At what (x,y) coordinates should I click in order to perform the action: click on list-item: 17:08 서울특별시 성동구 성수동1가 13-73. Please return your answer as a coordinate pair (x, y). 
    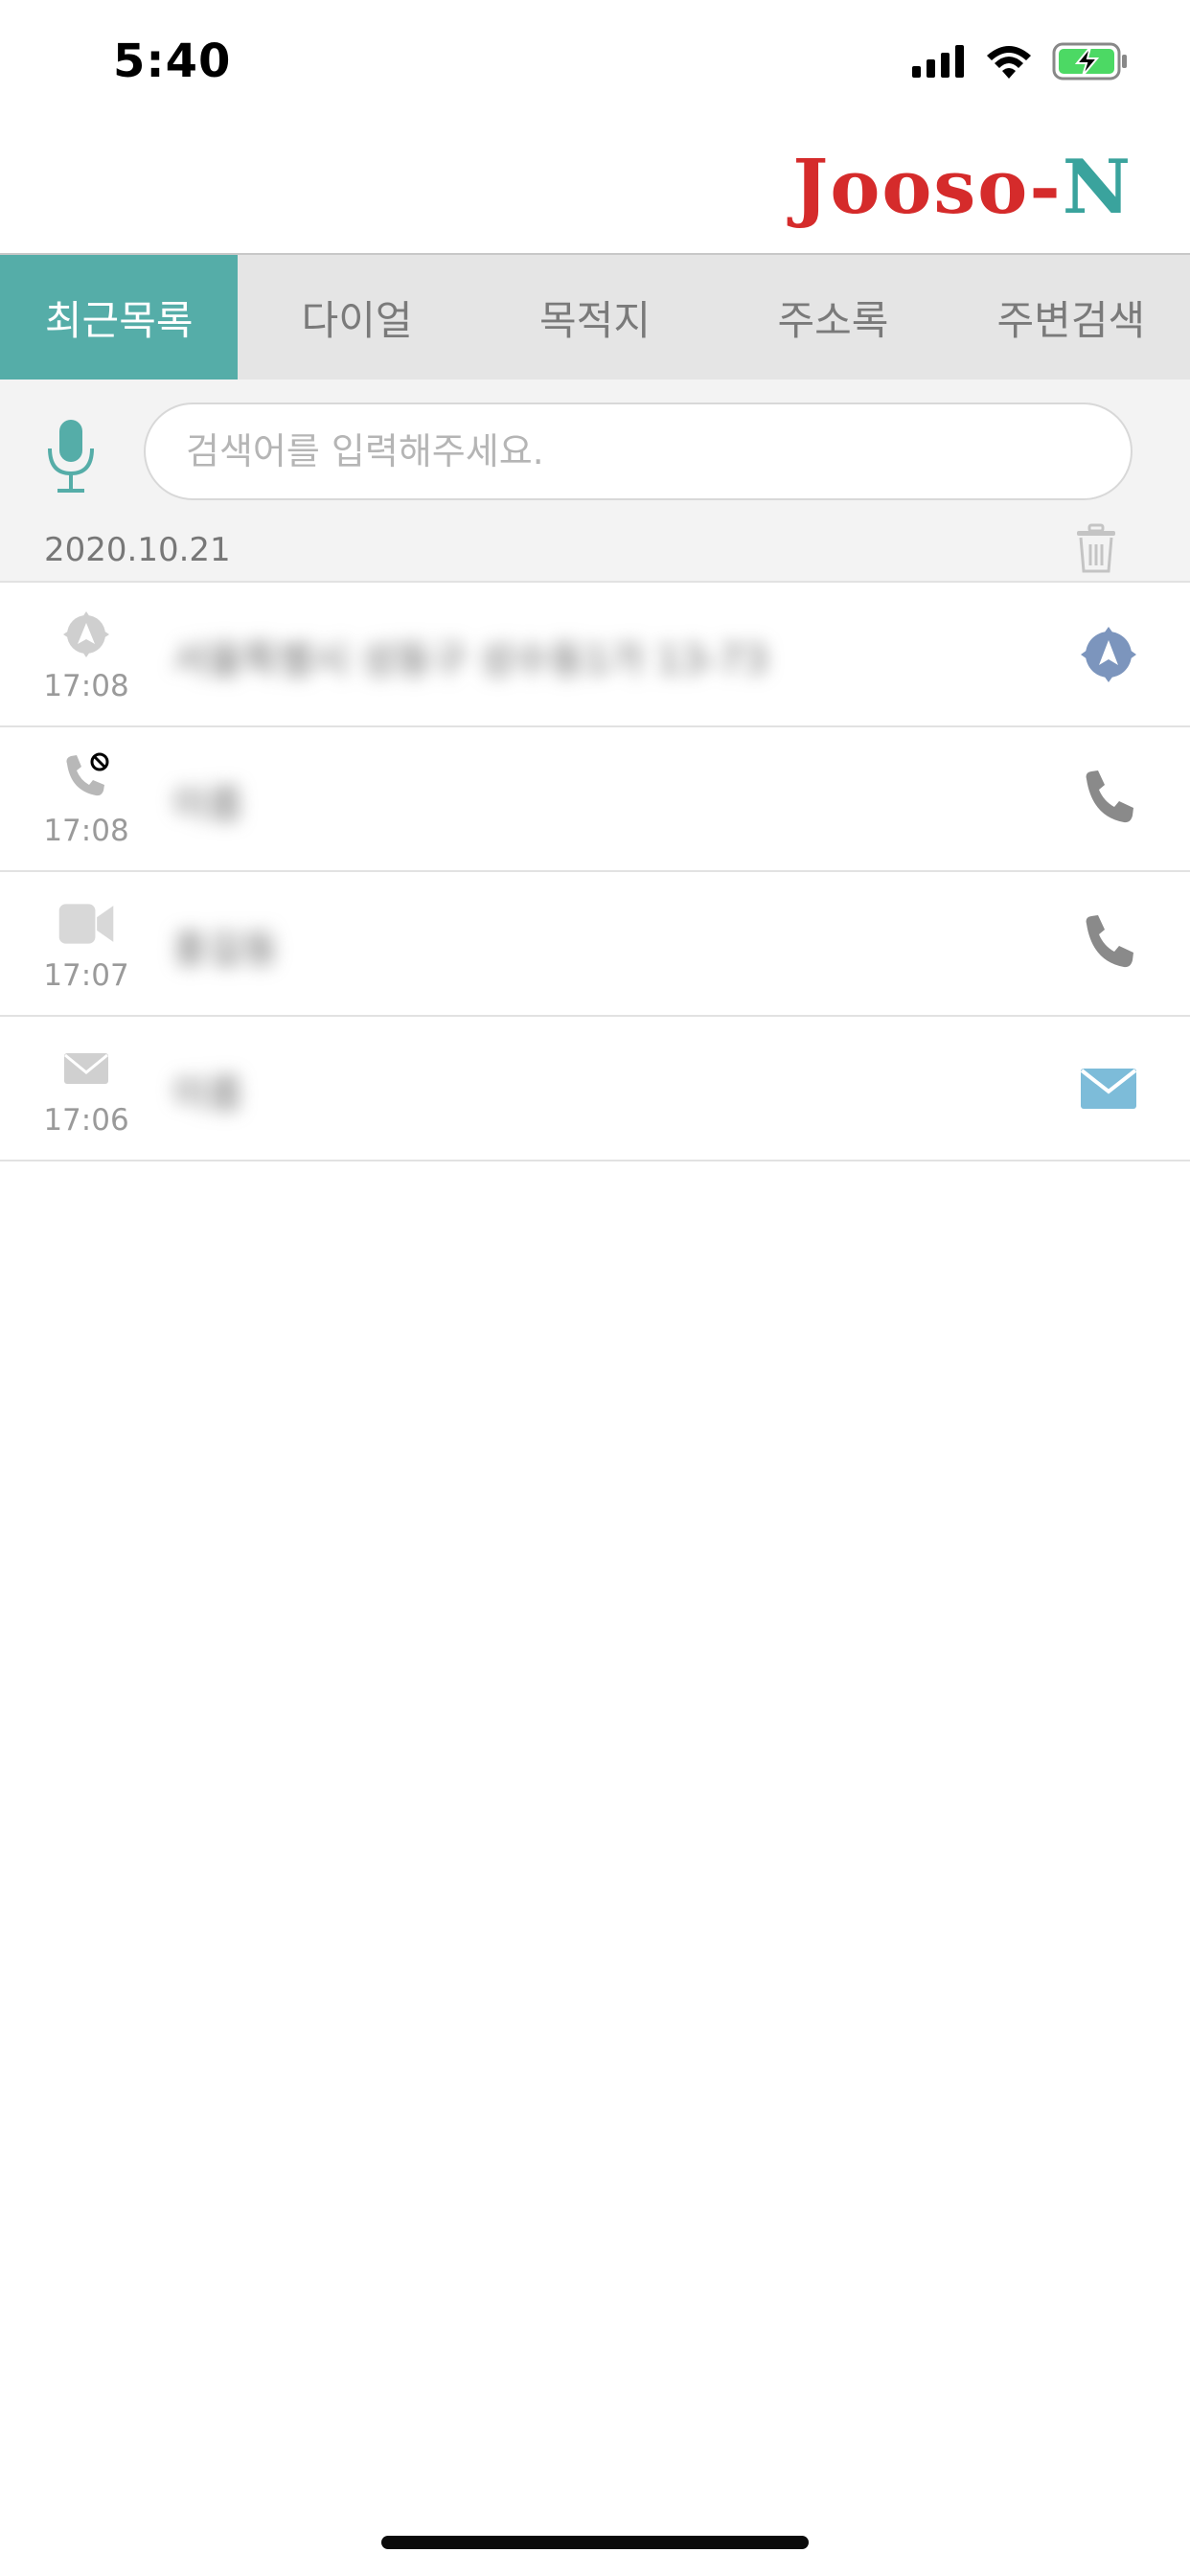
    Looking at the image, I should click on (595, 655).